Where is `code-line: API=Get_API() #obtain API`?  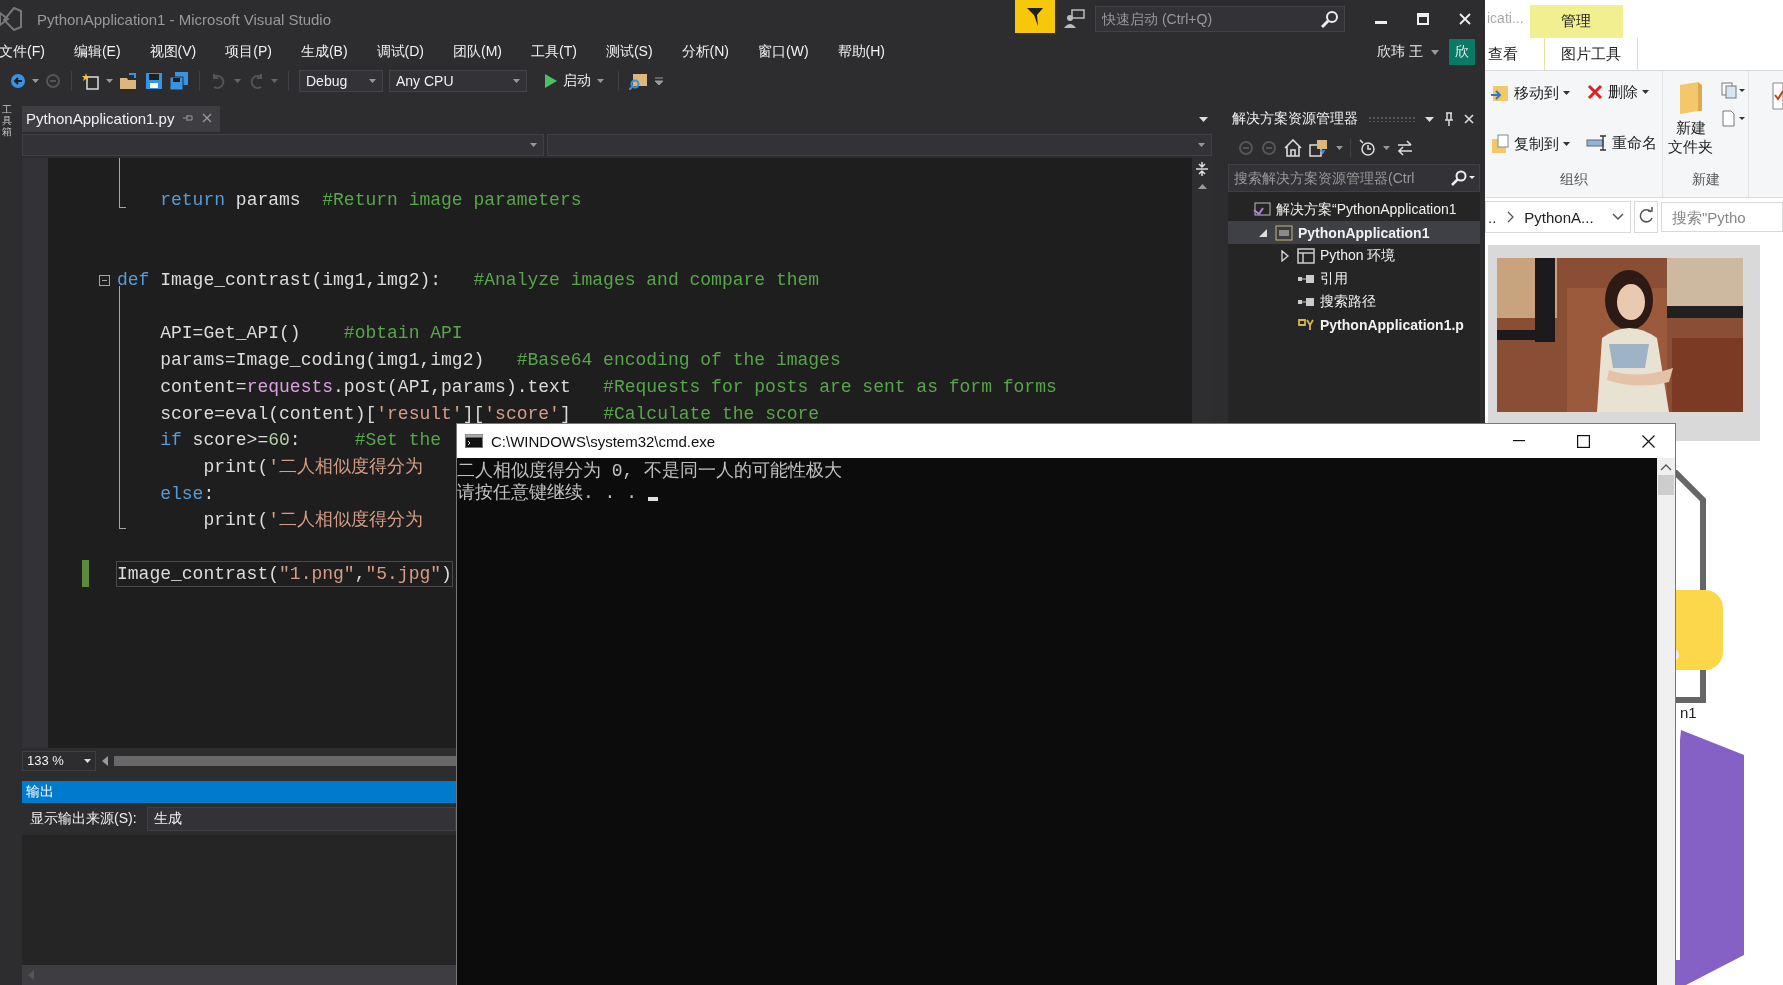 code-line: API=Get_API() #obtain API is located at coordinates (311, 334).